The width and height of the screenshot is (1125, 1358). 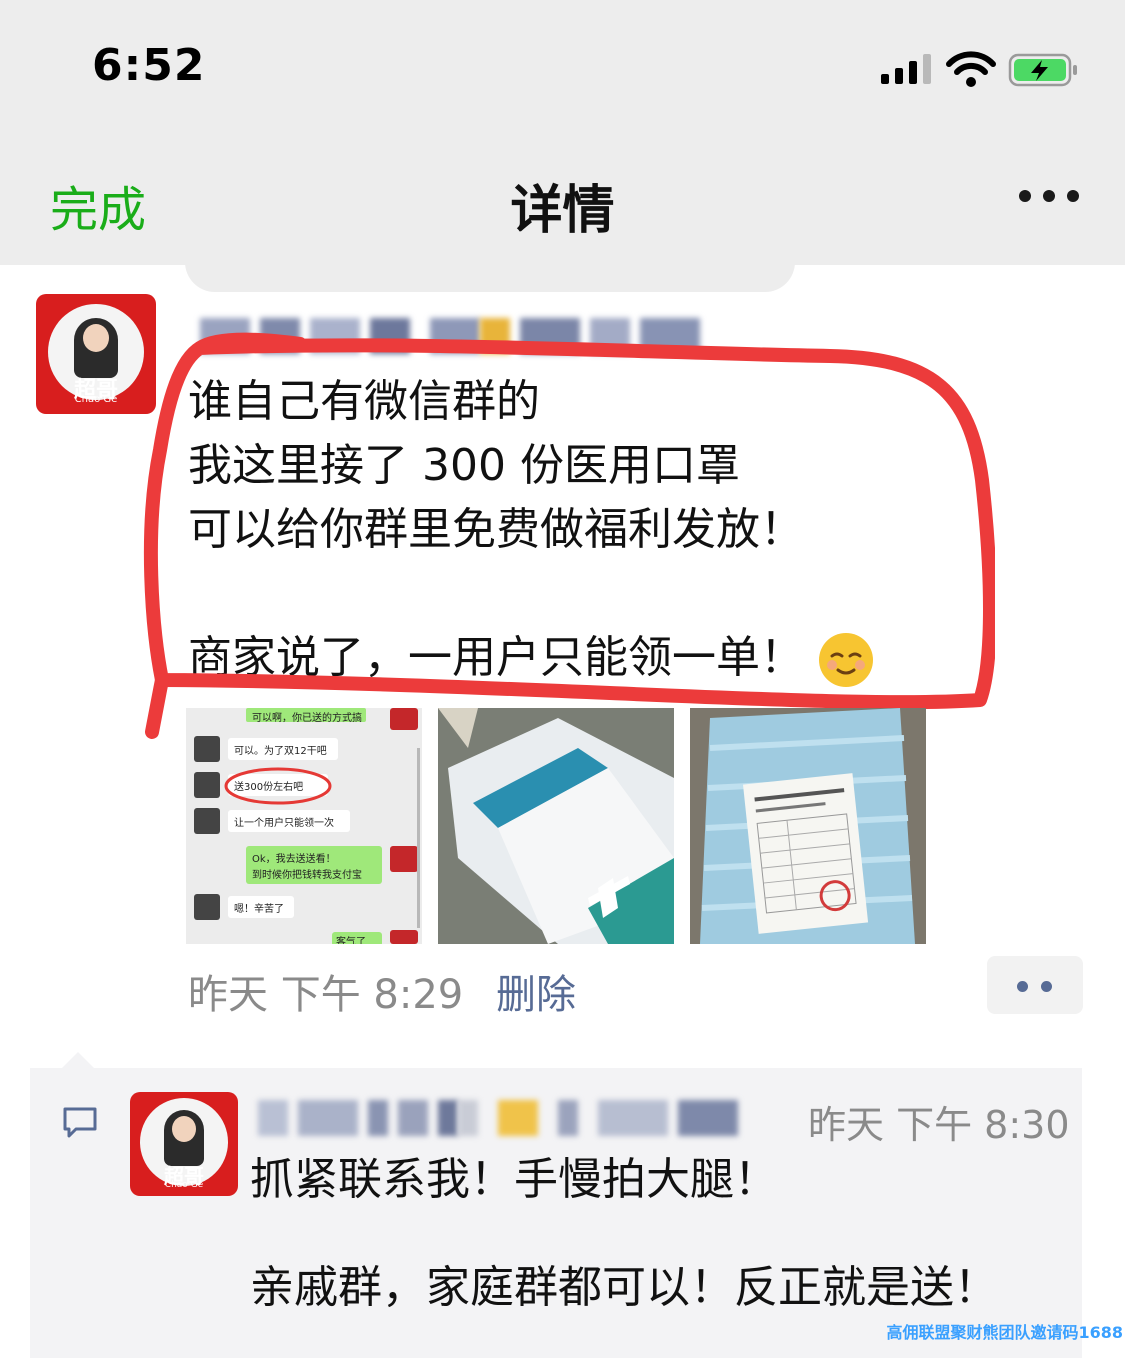 I want to click on post-timestamp: 昨天 下午 8:29, so click(x=326, y=995).